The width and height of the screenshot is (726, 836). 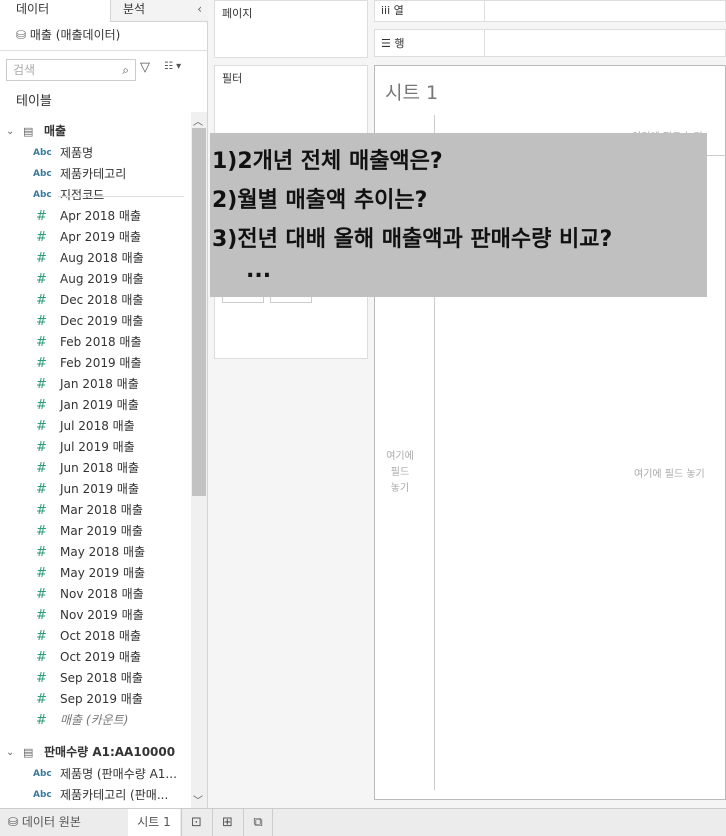 I want to click on sheet-title: 시트 1, so click(x=412, y=93).